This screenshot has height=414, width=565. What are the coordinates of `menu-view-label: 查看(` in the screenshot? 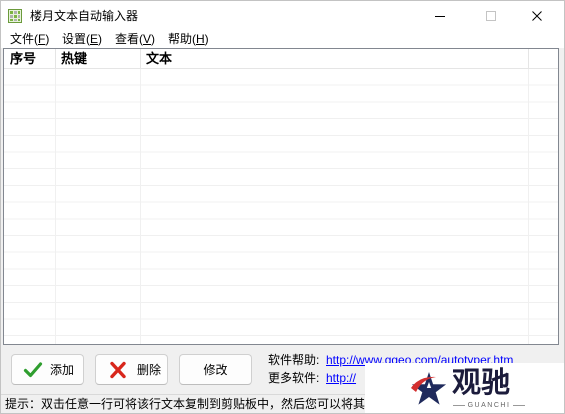 It's located at (129, 39).